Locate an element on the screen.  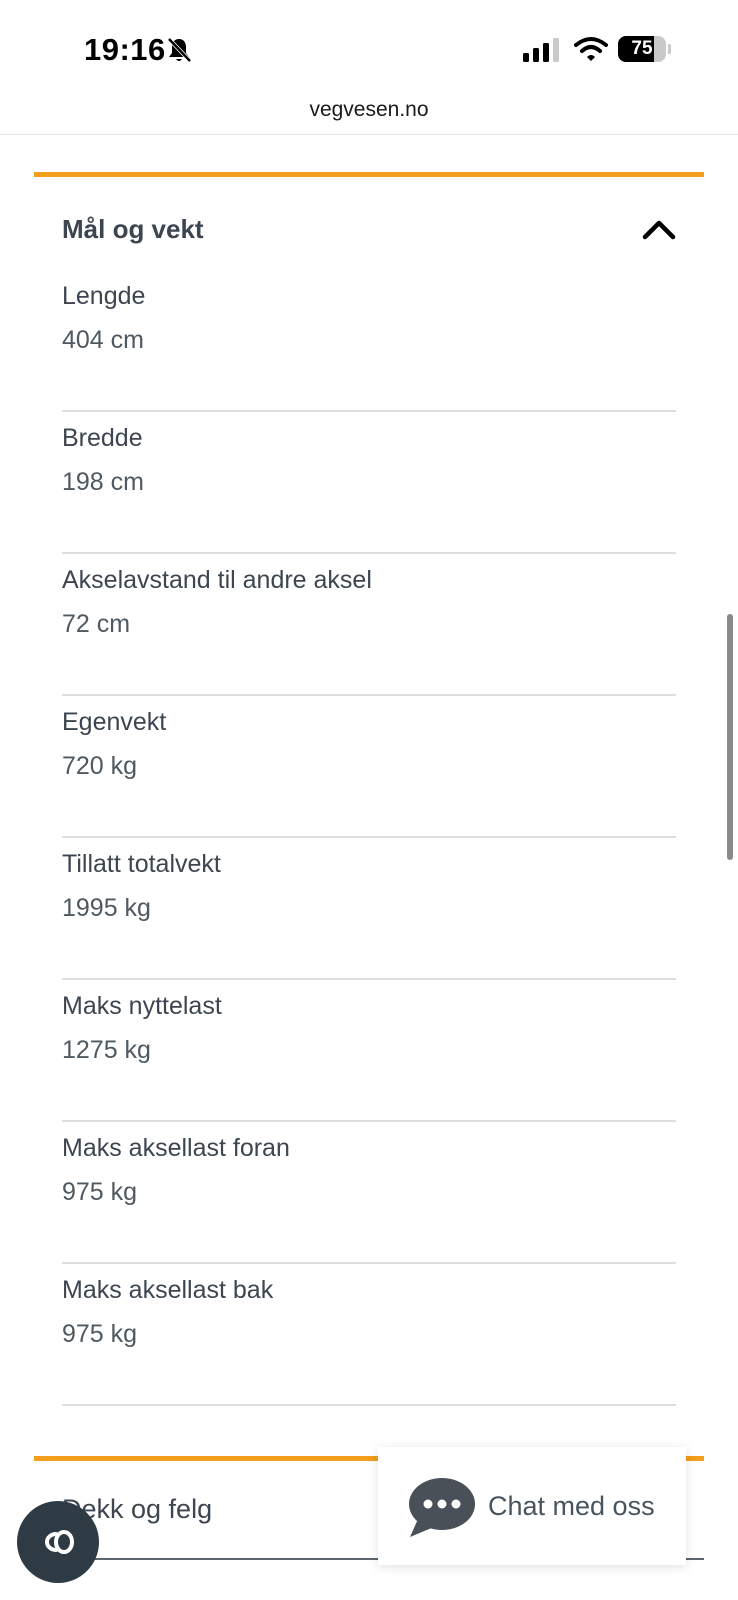
spec-value: 1995 kg is located at coordinates (106, 908).